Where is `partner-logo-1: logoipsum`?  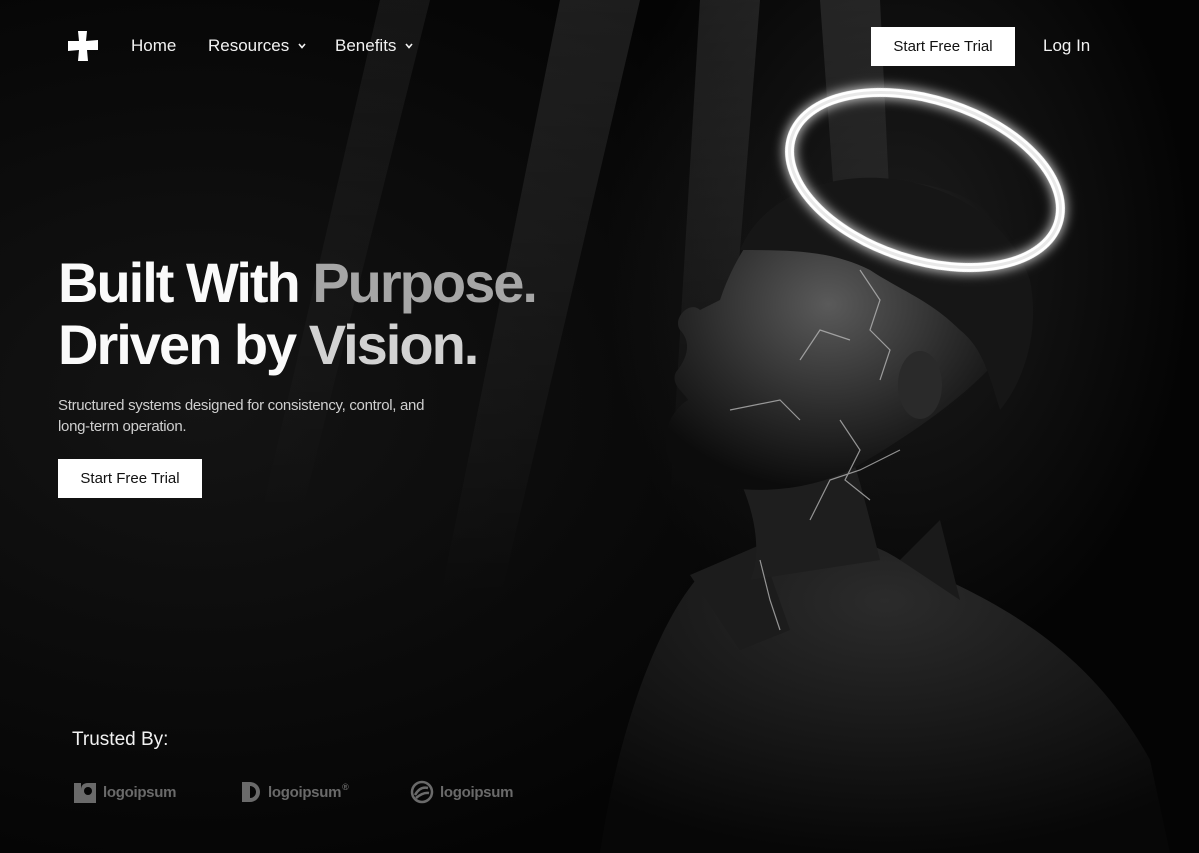
partner-logo-1: logoipsum is located at coordinates (124, 792).